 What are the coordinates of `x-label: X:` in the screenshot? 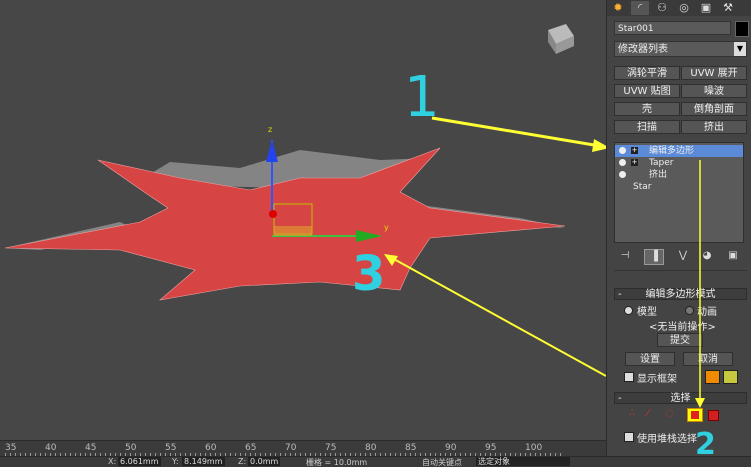 It's located at (112, 461).